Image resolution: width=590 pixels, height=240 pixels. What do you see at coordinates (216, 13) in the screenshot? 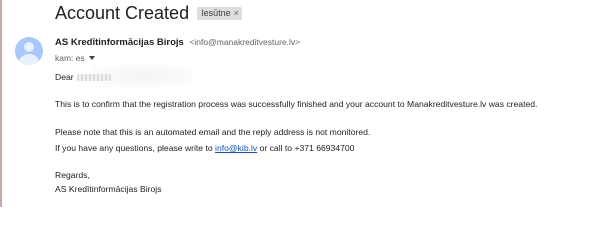
I see `label-chip-text: Iesūtne` at bounding box center [216, 13].